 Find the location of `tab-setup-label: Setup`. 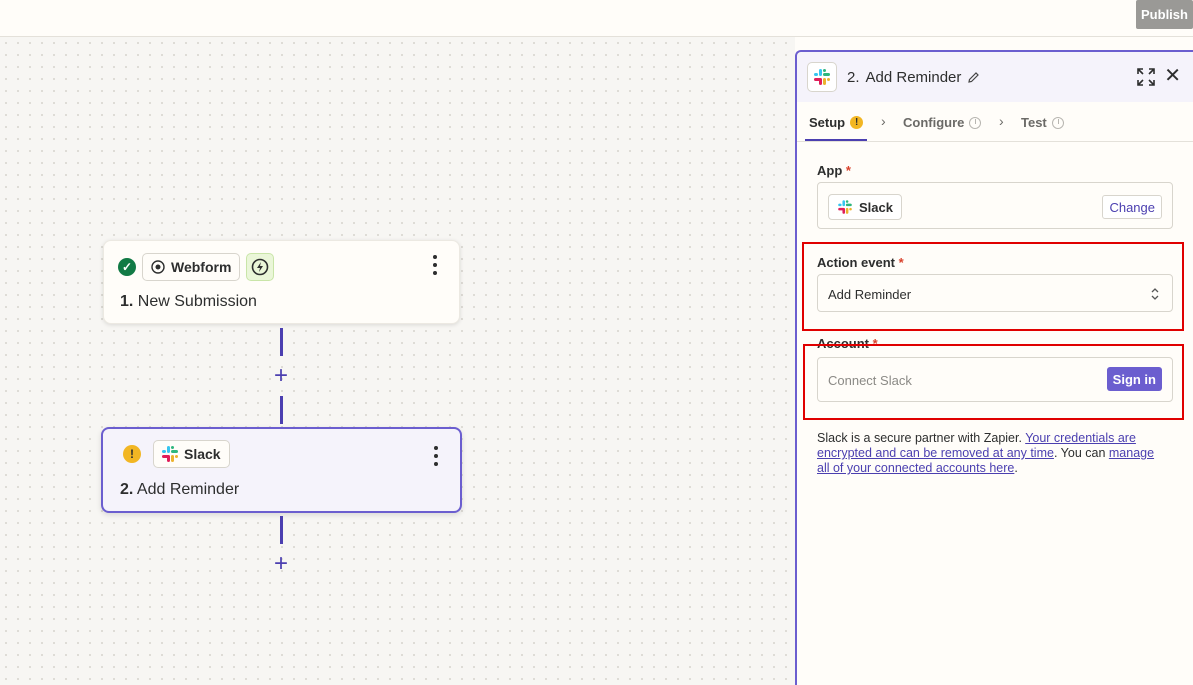

tab-setup-label: Setup is located at coordinates (827, 122).